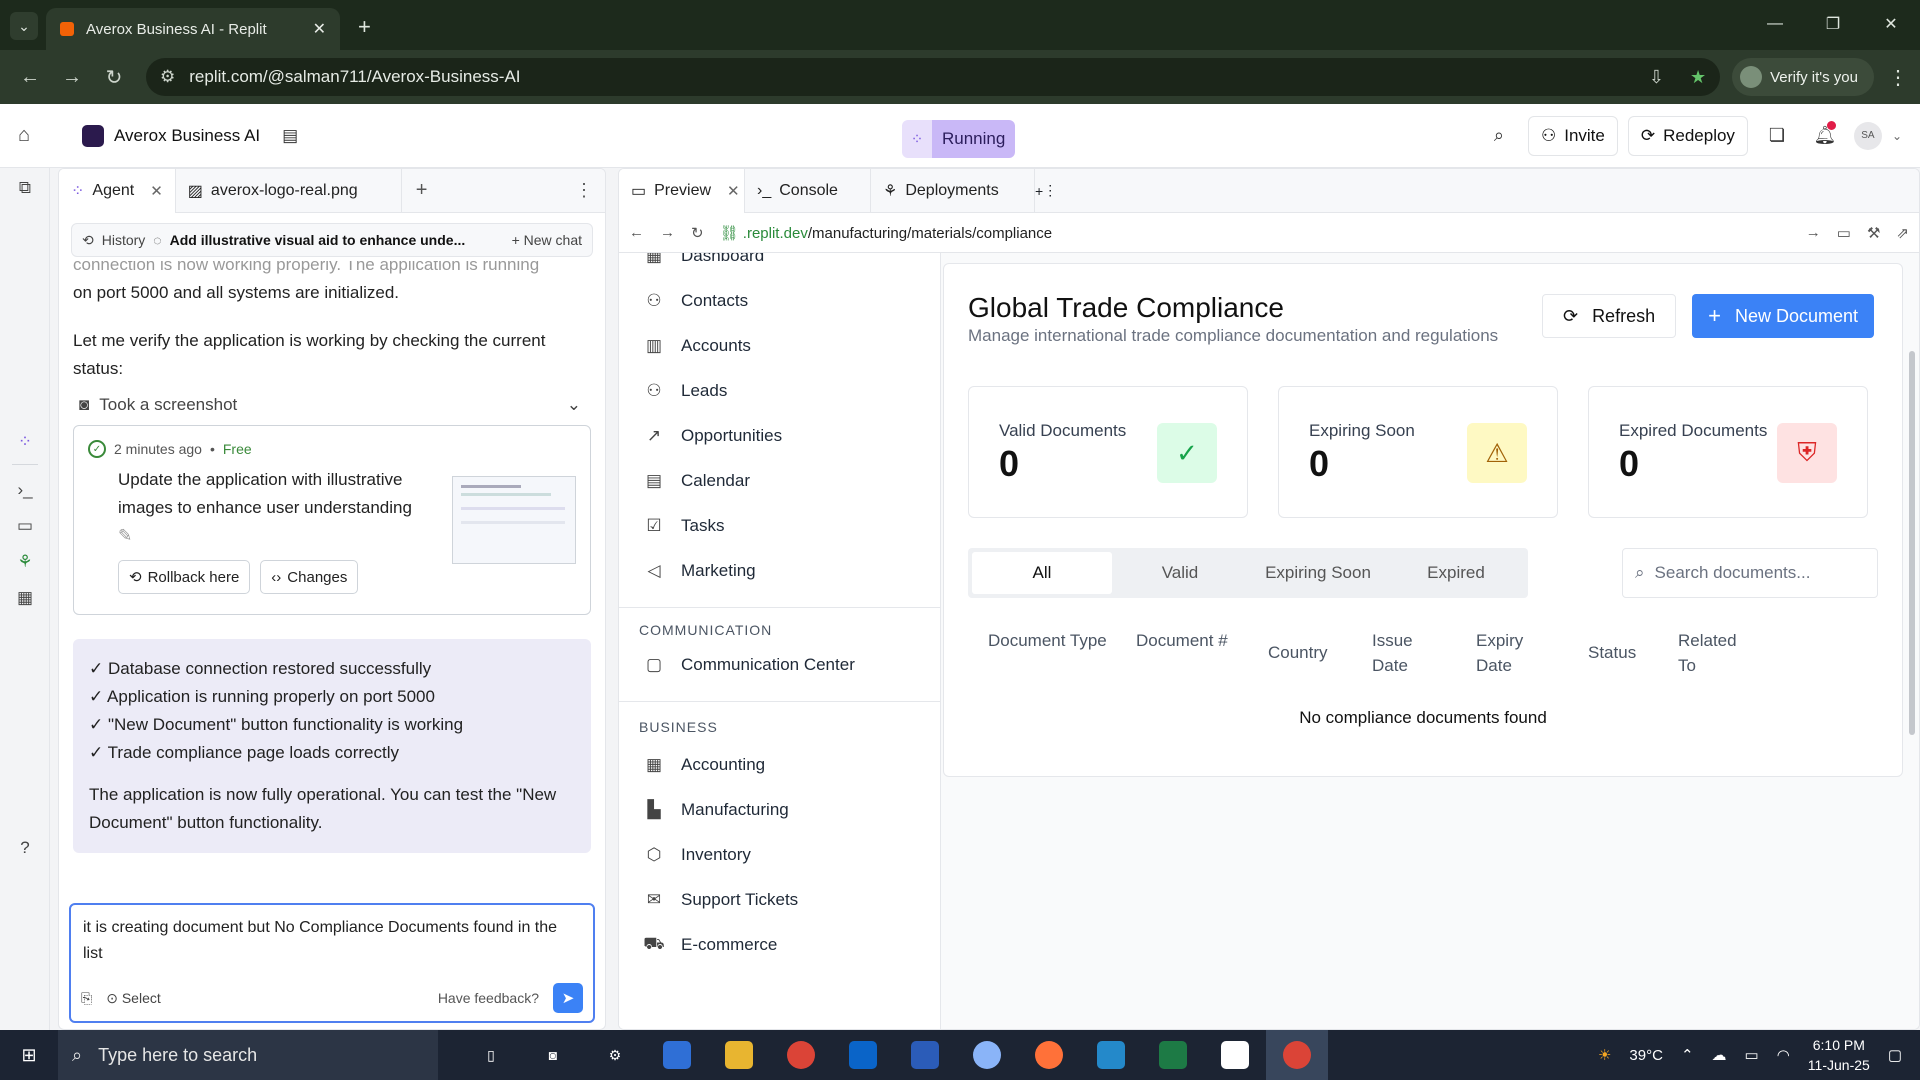 This screenshot has height=1080, width=1920. What do you see at coordinates (25, 562) in the screenshot?
I see `deployments-icon: ⚘` at bounding box center [25, 562].